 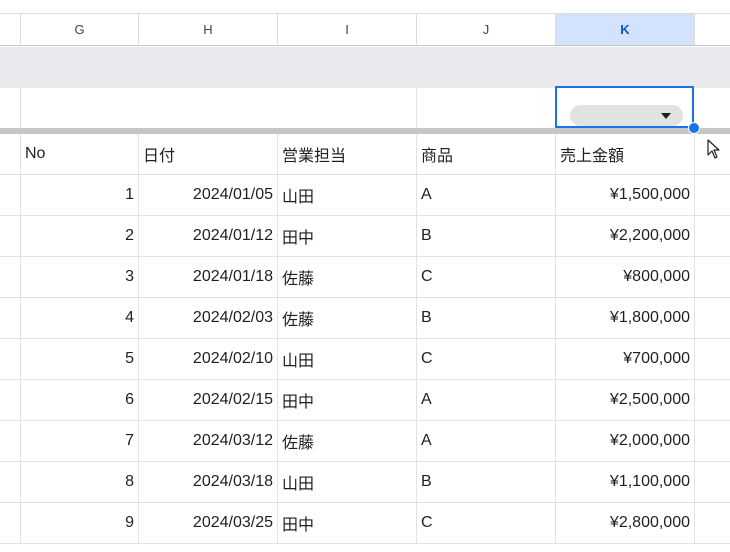 What do you see at coordinates (625, 277) in the screenshot?
I see `cell-sales: ¥800,000` at bounding box center [625, 277].